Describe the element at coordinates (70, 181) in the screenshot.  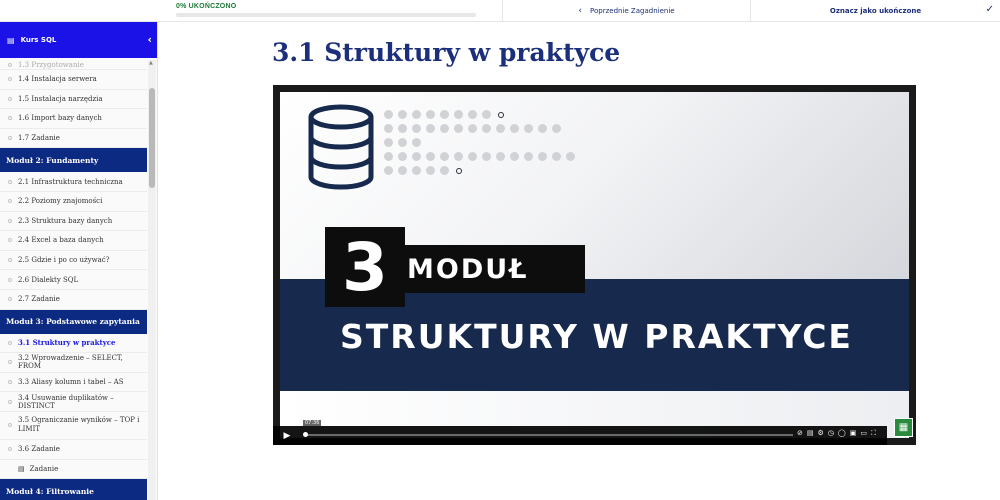
I see `lesson-label: 2.1 Infrastruktura techniczna` at that location.